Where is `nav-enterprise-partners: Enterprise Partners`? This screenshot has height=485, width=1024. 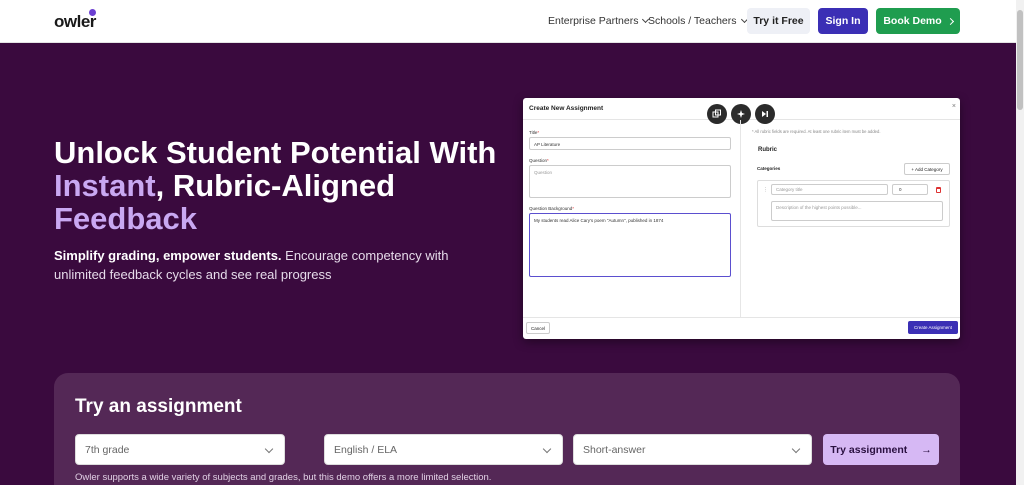
nav-enterprise-partners: Enterprise Partners is located at coordinates (599, 21).